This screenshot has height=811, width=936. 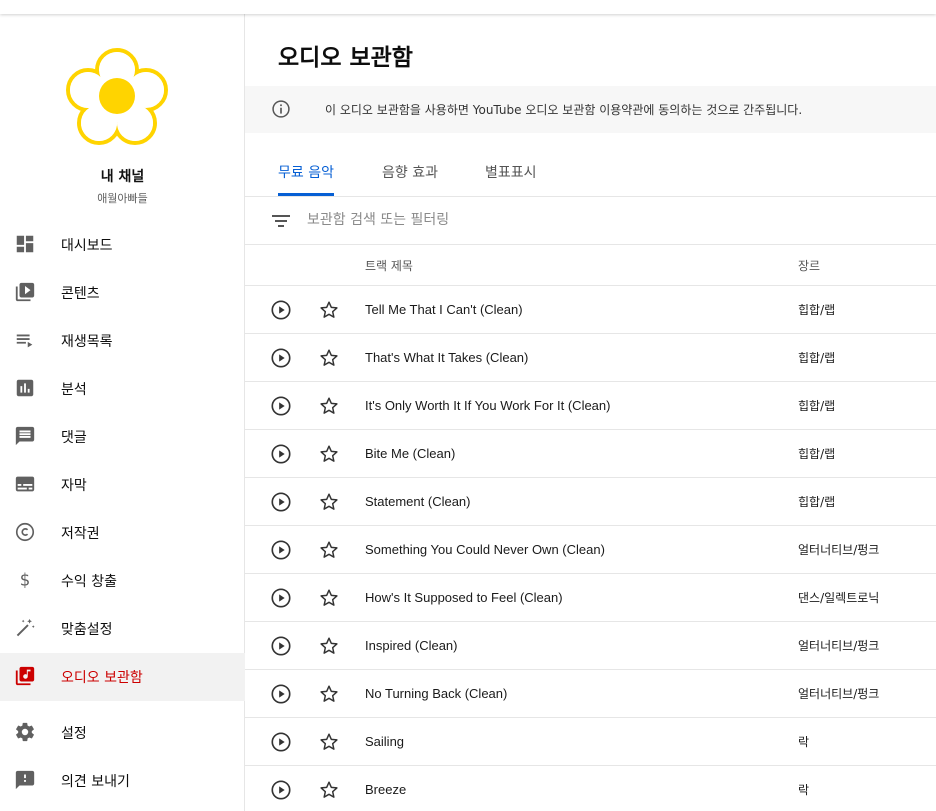 I want to click on sidebar-item-label: 재생목록, so click(x=87, y=342).